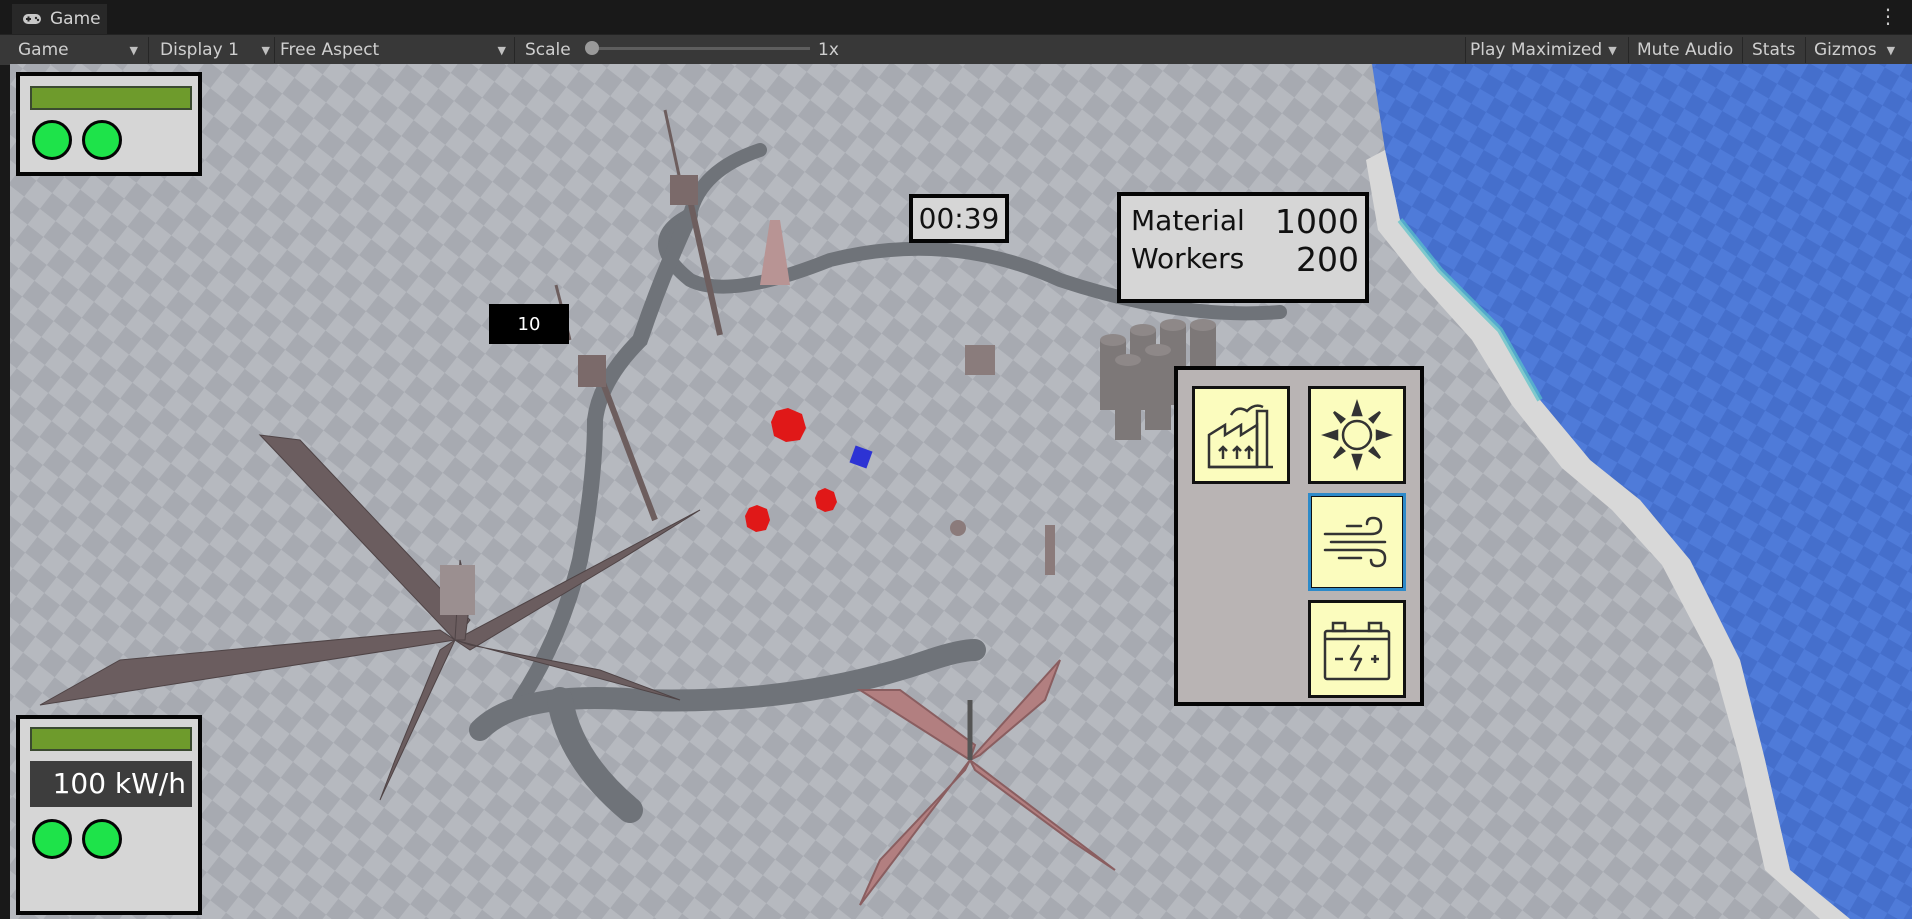  What do you see at coordinates (111, 784) in the screenshot?
I see `power-output-value: 100 kW/h` at bounding box center [111, 784].